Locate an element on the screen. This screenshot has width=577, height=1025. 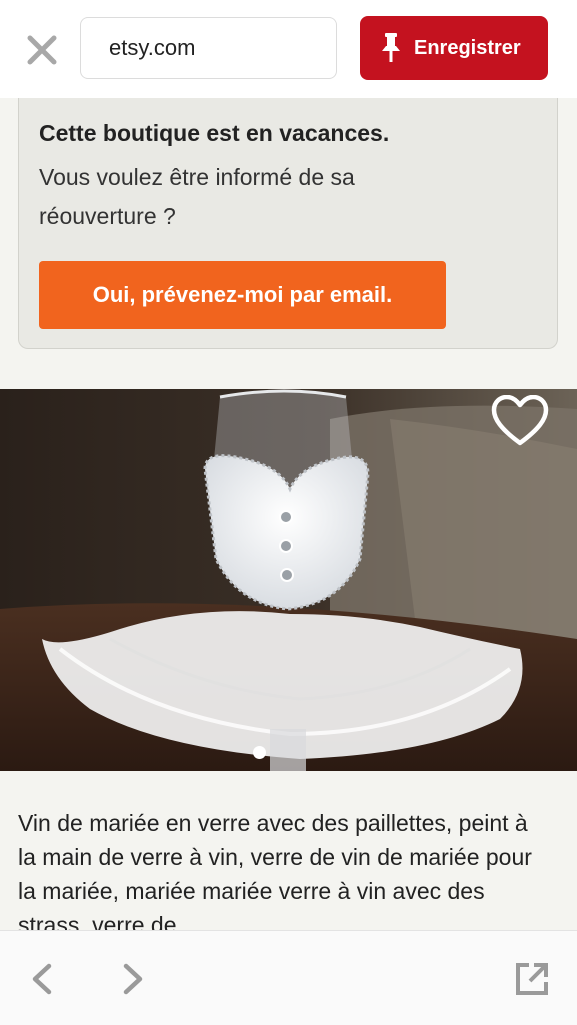
back-button is located at coordinates (42, 979).